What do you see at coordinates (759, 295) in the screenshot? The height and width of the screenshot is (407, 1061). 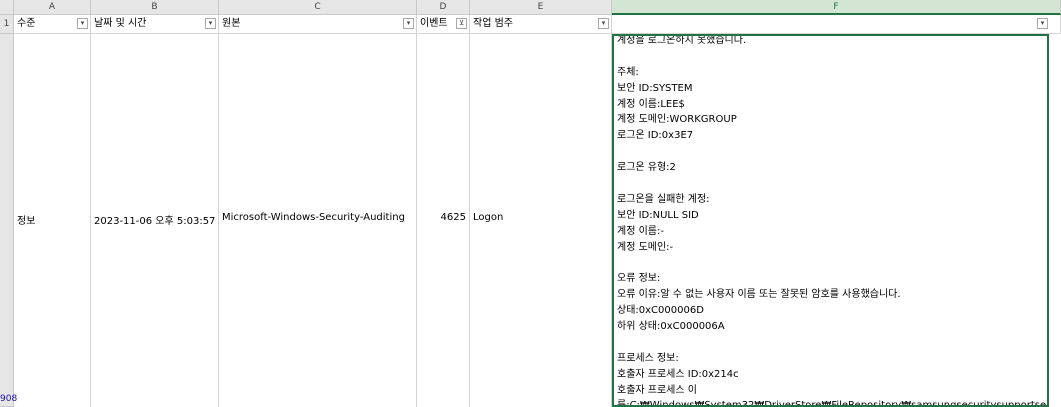 I see `detail-line: 오류 이유:알 수 없는 사용자 이름 또는 잘못된 암호를 사용했습니다.` at bounding box center [759, 295].